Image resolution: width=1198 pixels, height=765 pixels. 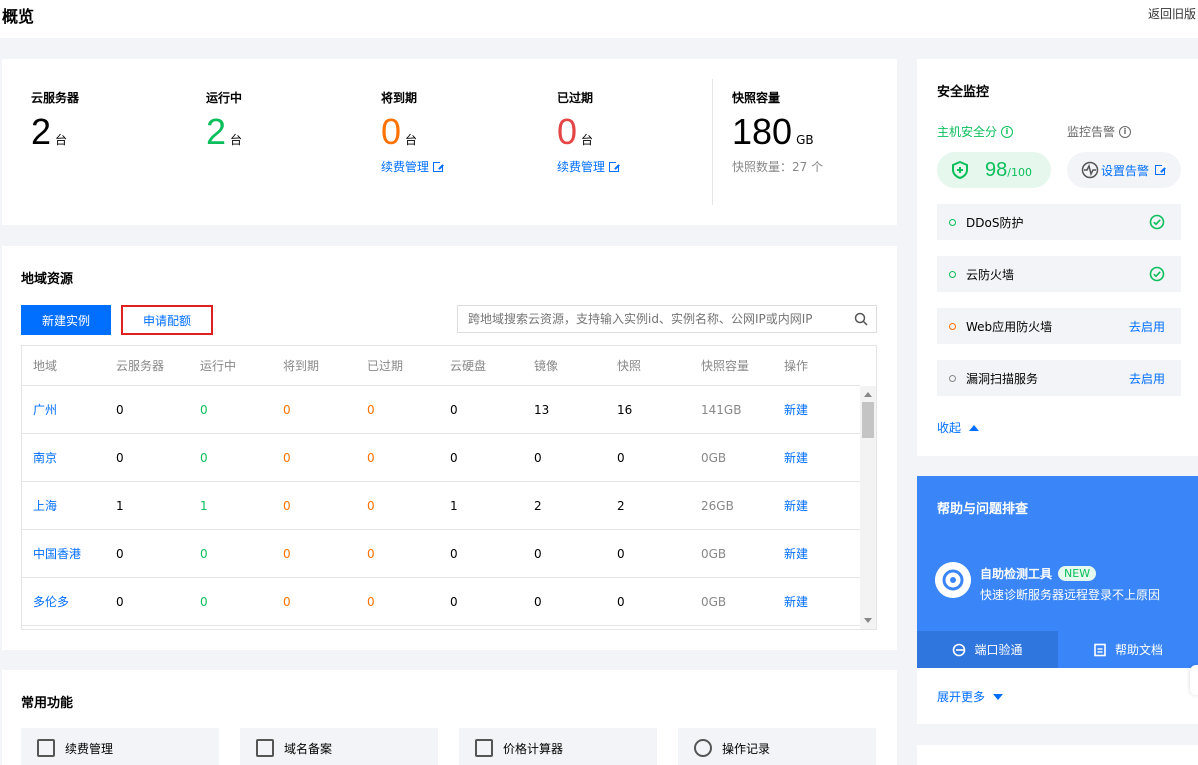 I want to click on apply-quota-button: 申请配额, so click(x=167, y=320).